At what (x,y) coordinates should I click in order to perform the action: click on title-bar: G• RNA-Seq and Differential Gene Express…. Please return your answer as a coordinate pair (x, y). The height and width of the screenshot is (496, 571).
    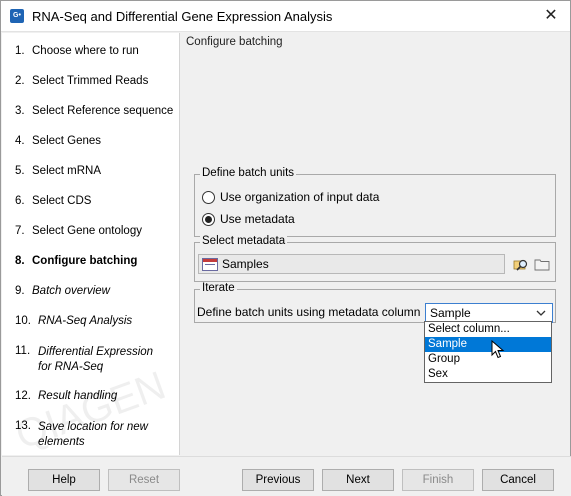
    Looking at the image, I should click on (285, 16).